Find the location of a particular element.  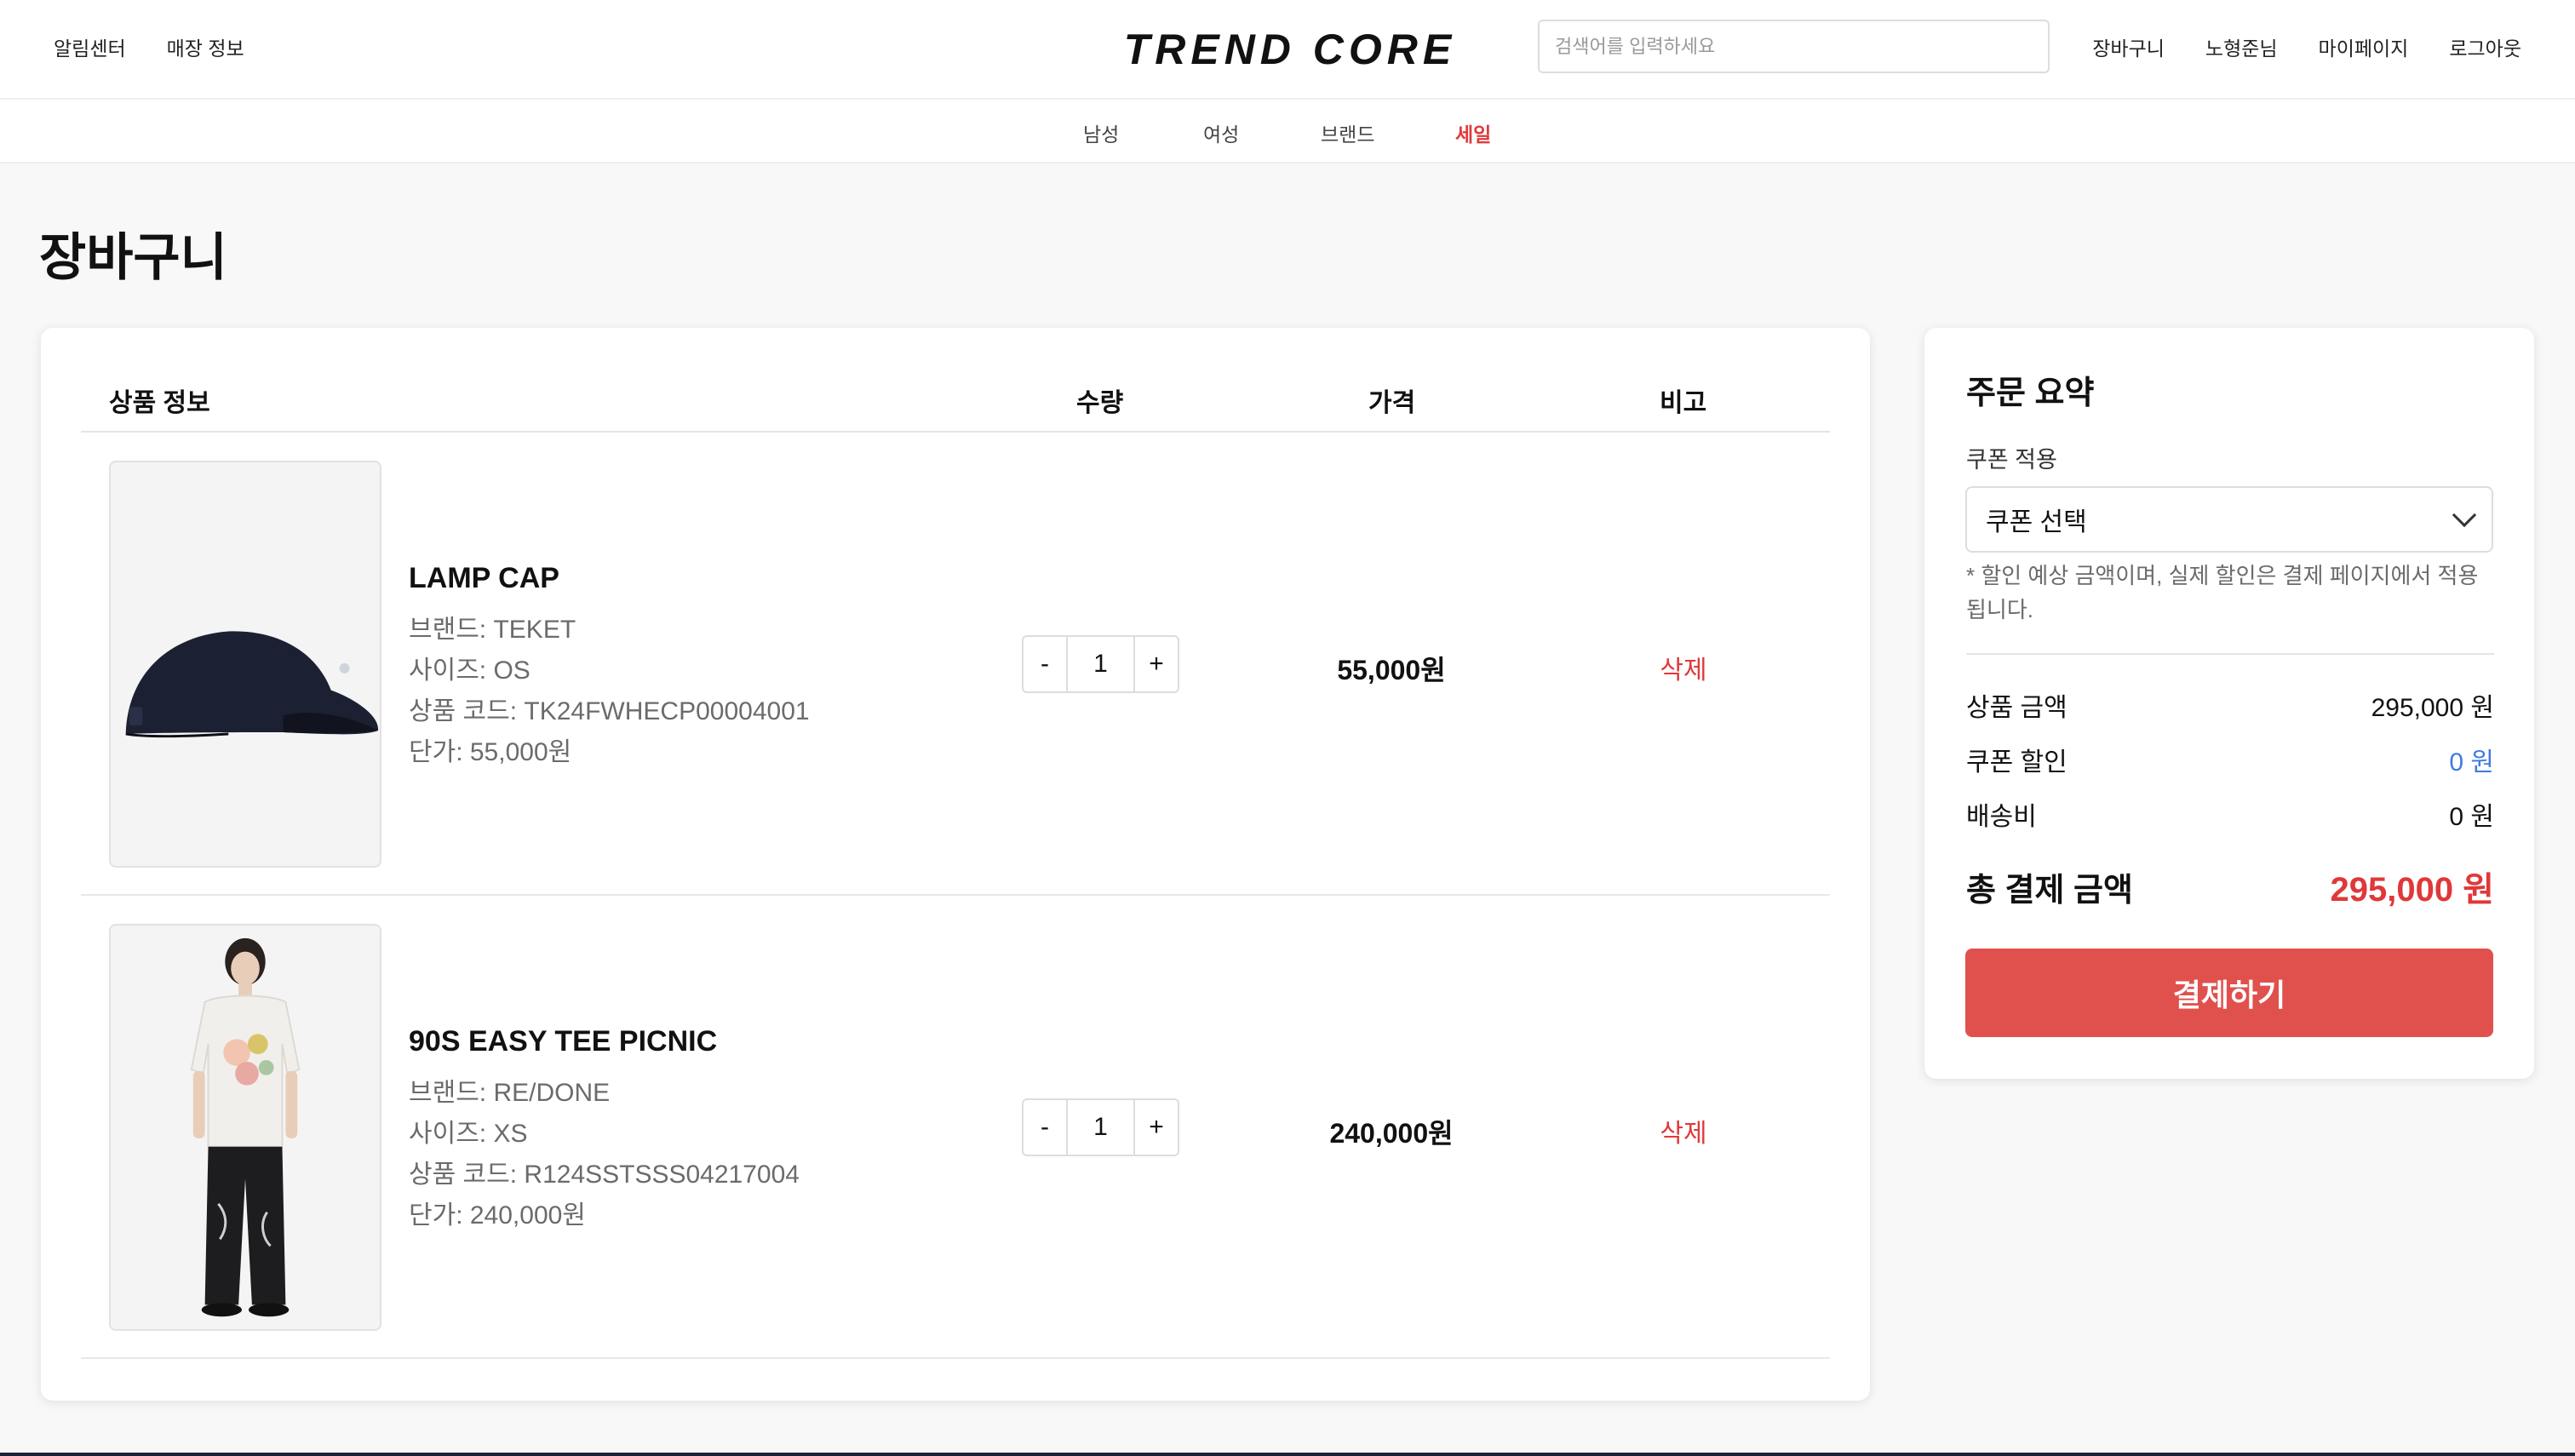

chevron-down-icon is located at coordinates (2464, 515).